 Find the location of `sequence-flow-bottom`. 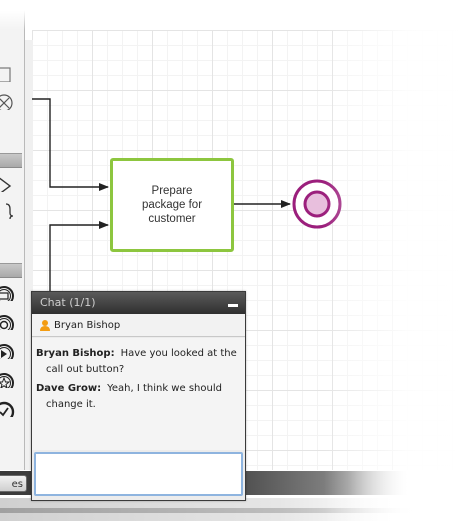

sequence-flow-bottom is located at coordinates (79, 256).